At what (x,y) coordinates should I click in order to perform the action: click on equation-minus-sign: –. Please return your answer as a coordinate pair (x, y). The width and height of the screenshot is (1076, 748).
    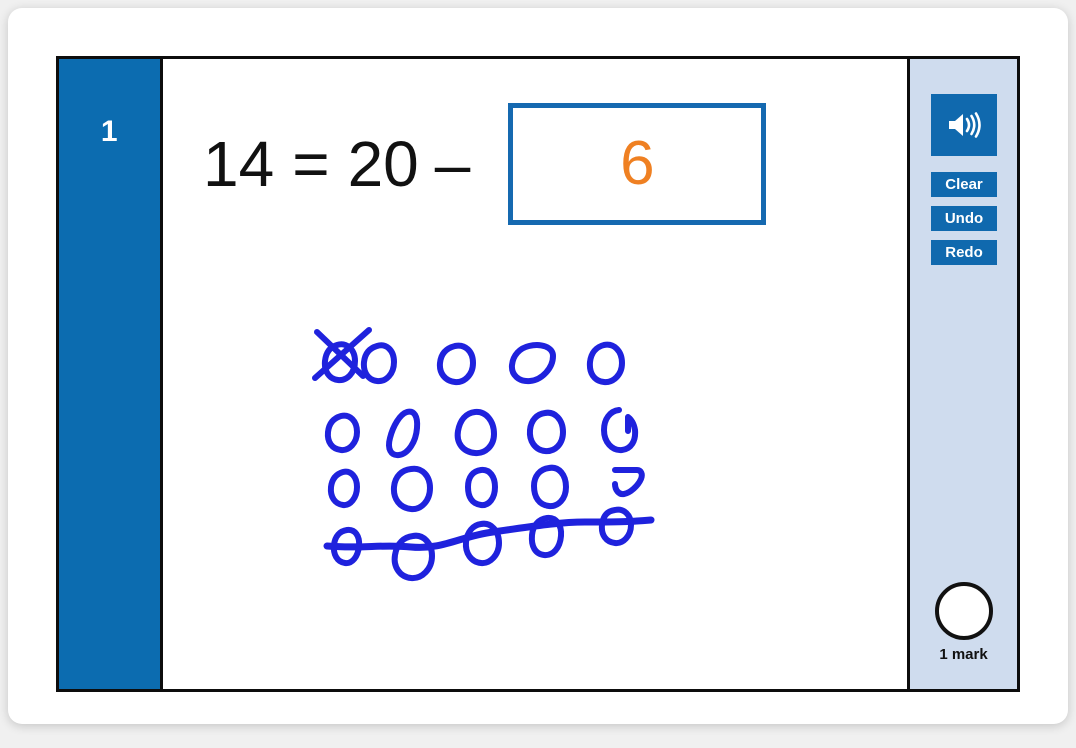
    Looking at the image, I should click on (452, 164).